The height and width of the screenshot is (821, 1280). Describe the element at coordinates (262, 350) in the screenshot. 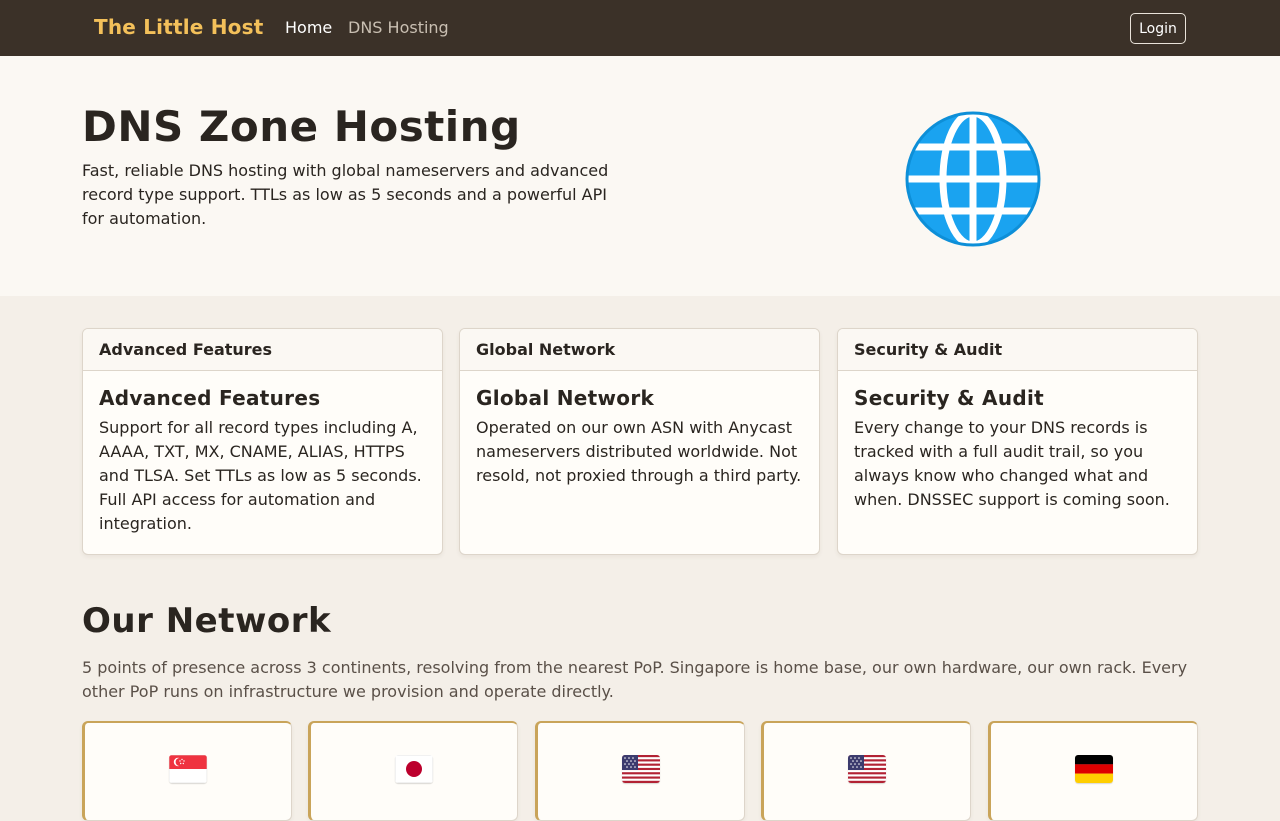

I see `card-header: Advanced Features` at that location.